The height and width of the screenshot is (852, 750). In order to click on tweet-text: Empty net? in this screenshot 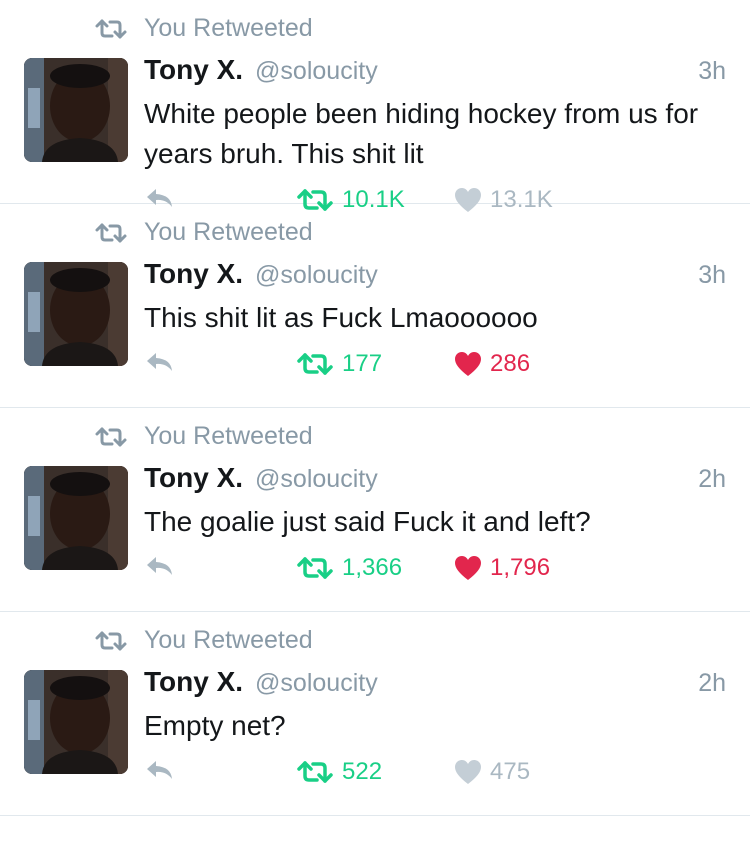, I will do `click(215, 725)`.